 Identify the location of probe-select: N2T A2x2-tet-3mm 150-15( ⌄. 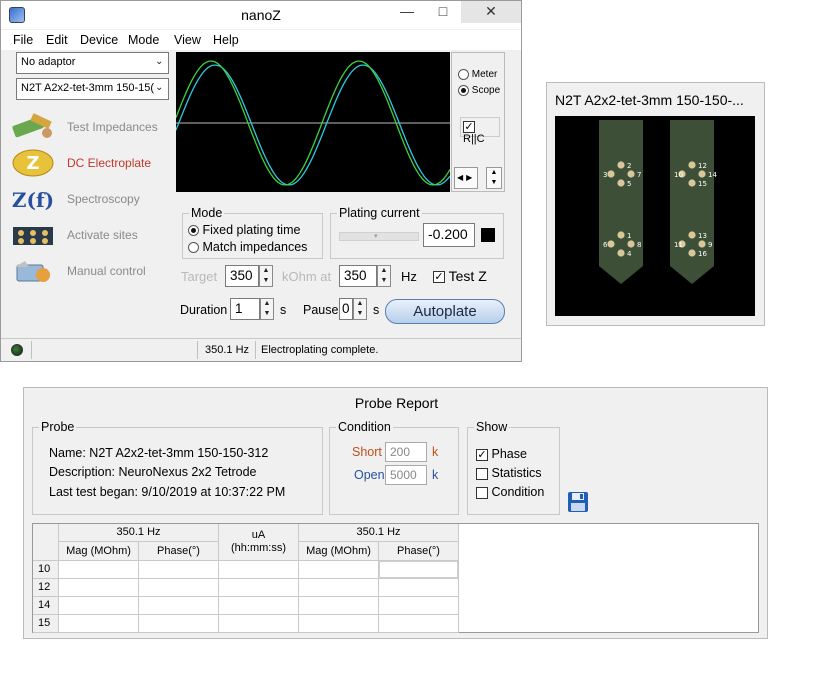
(92, 89).